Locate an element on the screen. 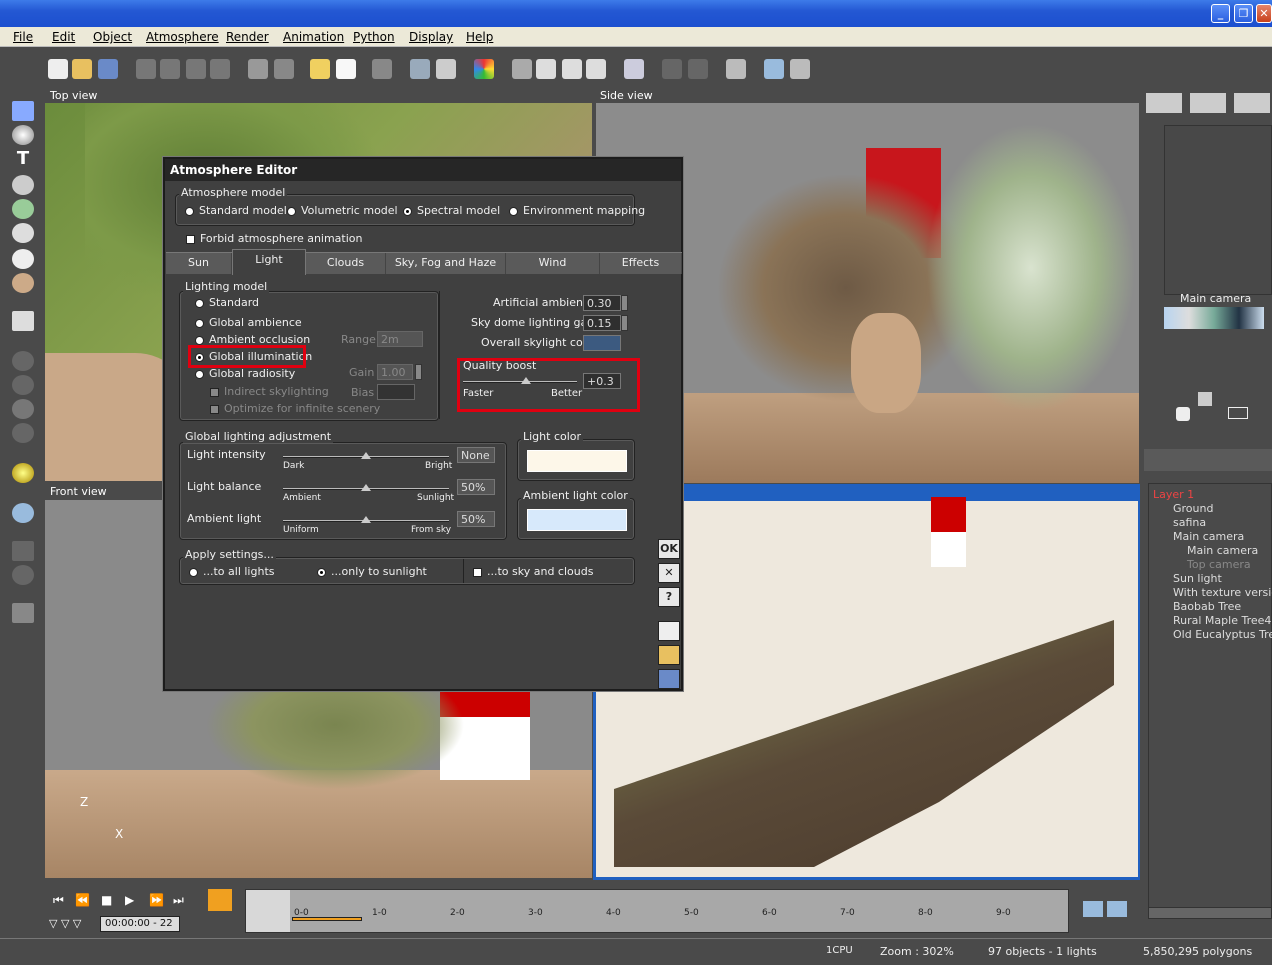  tab-light: Light is located at coordinates (269, 262).